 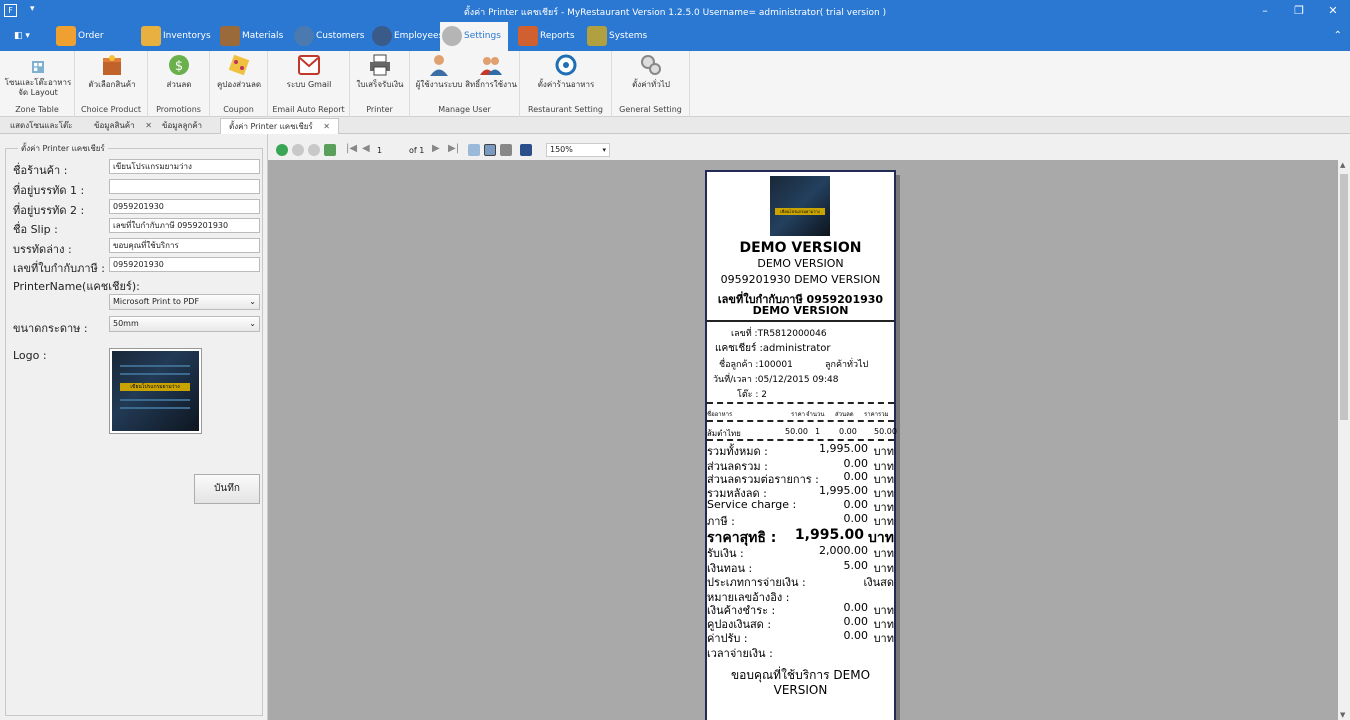 I want to click on prev-page-icon: ◀, so click(x=366, y=148).